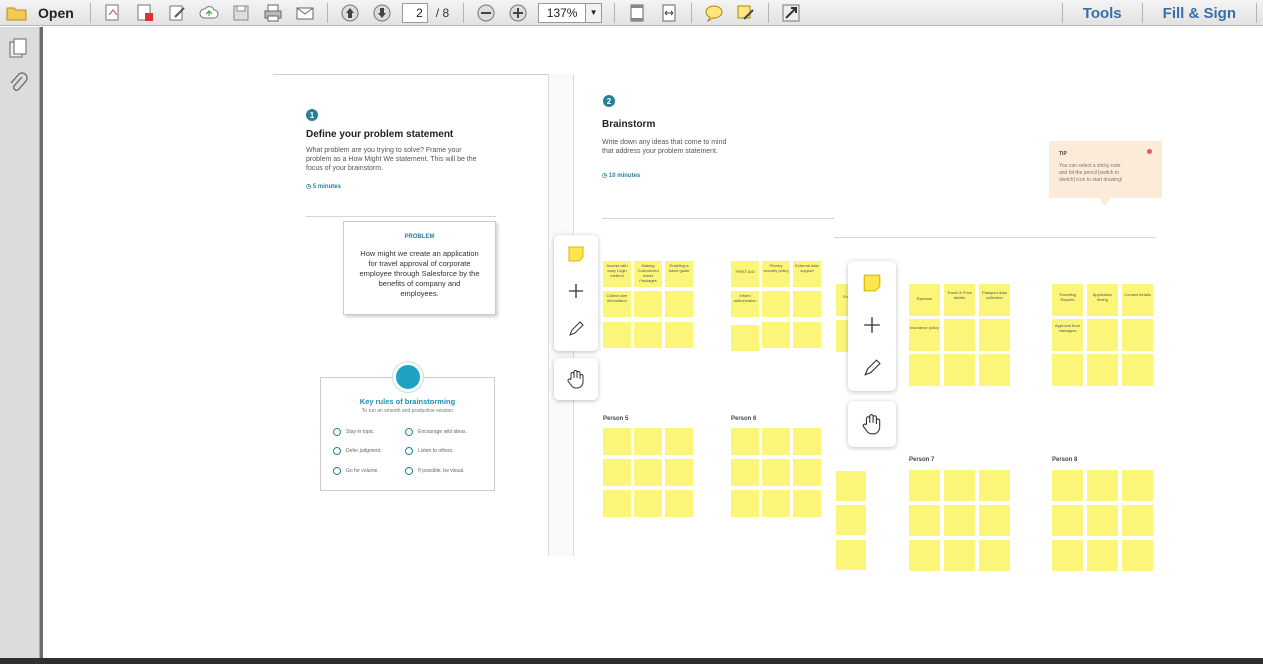 The width and height of the screenshot is (1263, 664). What do you see at coordinates (807, 274) in the screenshot?
I see `sticky-note: External data support` at bounding box center [807, 274].